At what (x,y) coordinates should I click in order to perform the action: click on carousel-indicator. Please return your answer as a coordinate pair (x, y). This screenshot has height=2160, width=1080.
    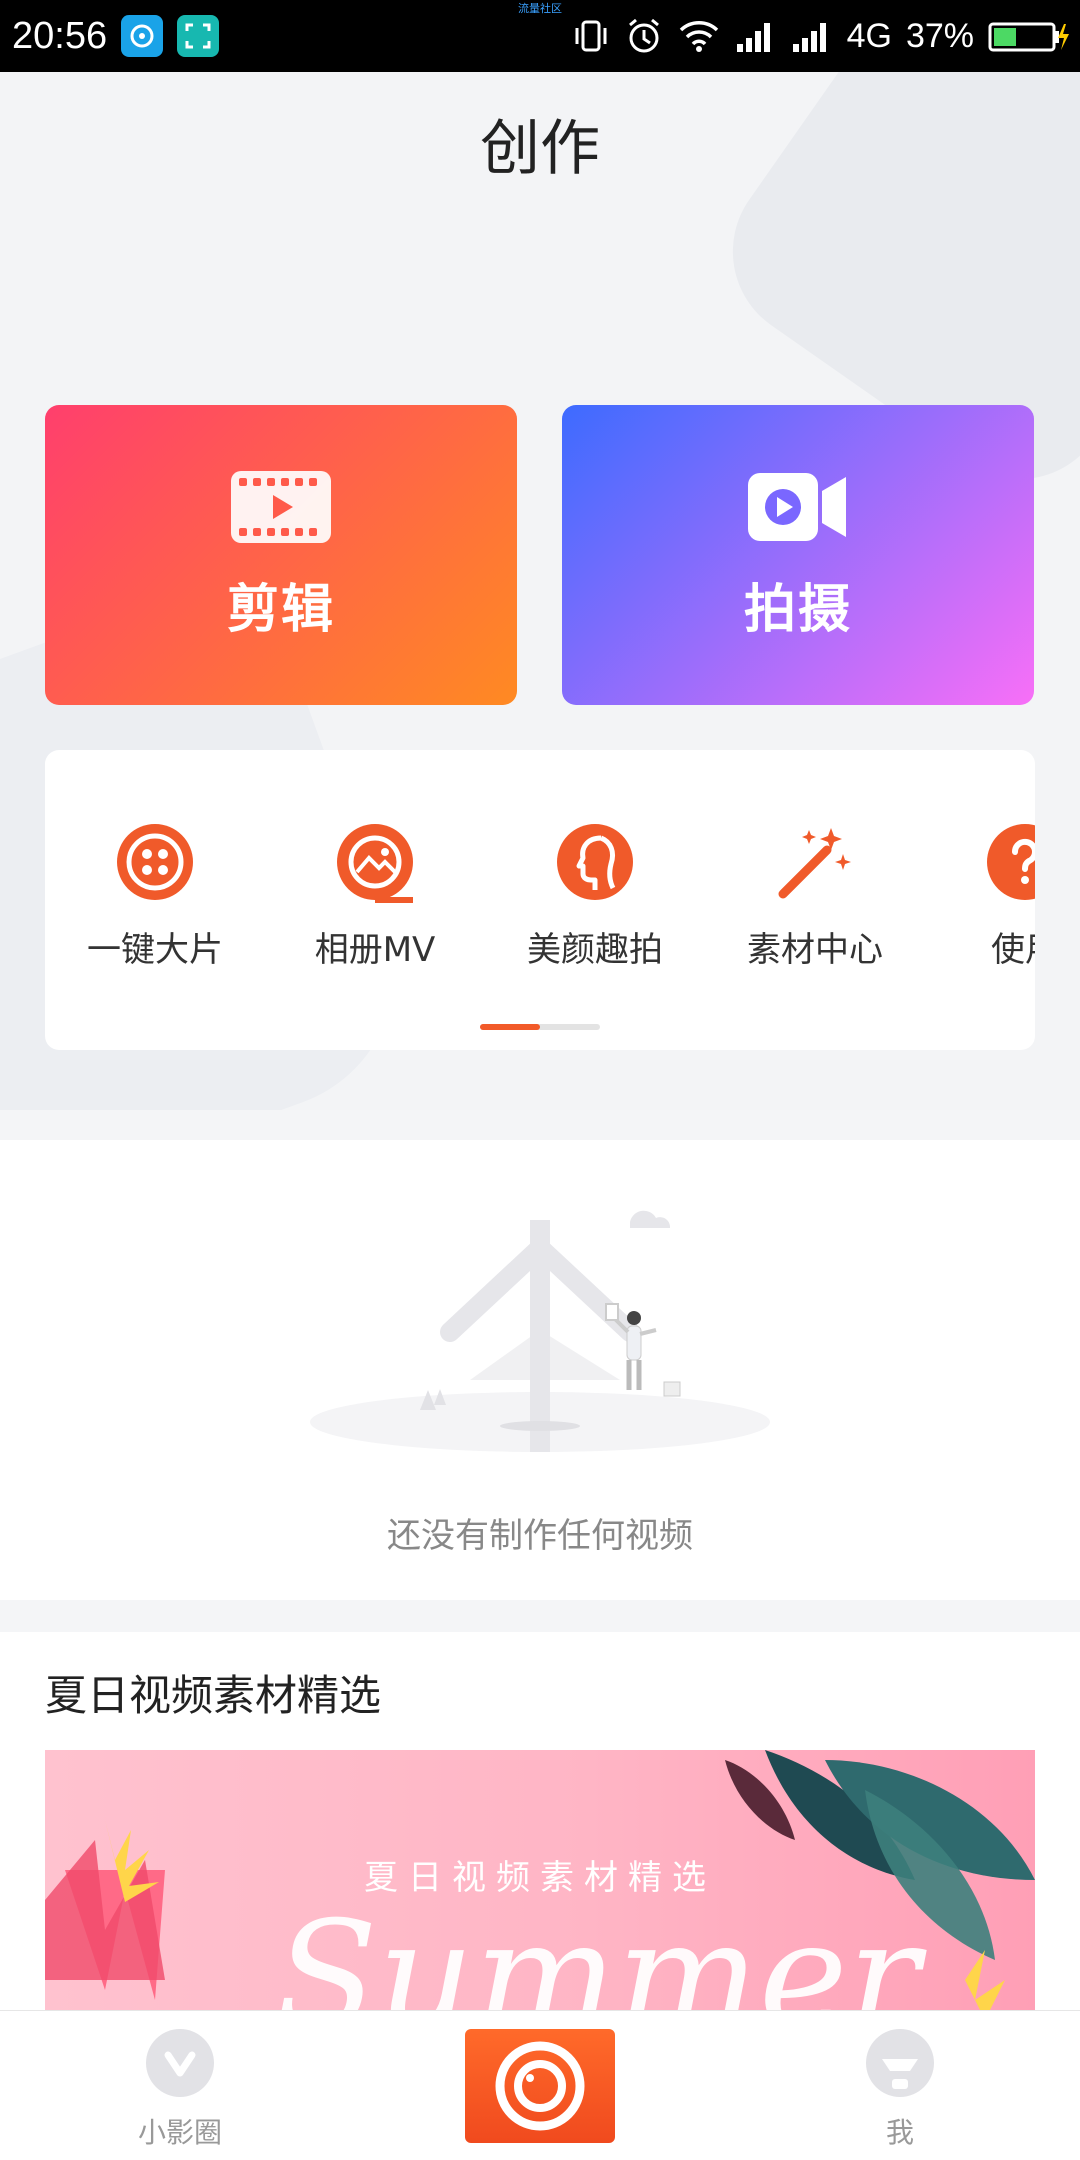
    Looking at the image, I should click on (540, 1027).